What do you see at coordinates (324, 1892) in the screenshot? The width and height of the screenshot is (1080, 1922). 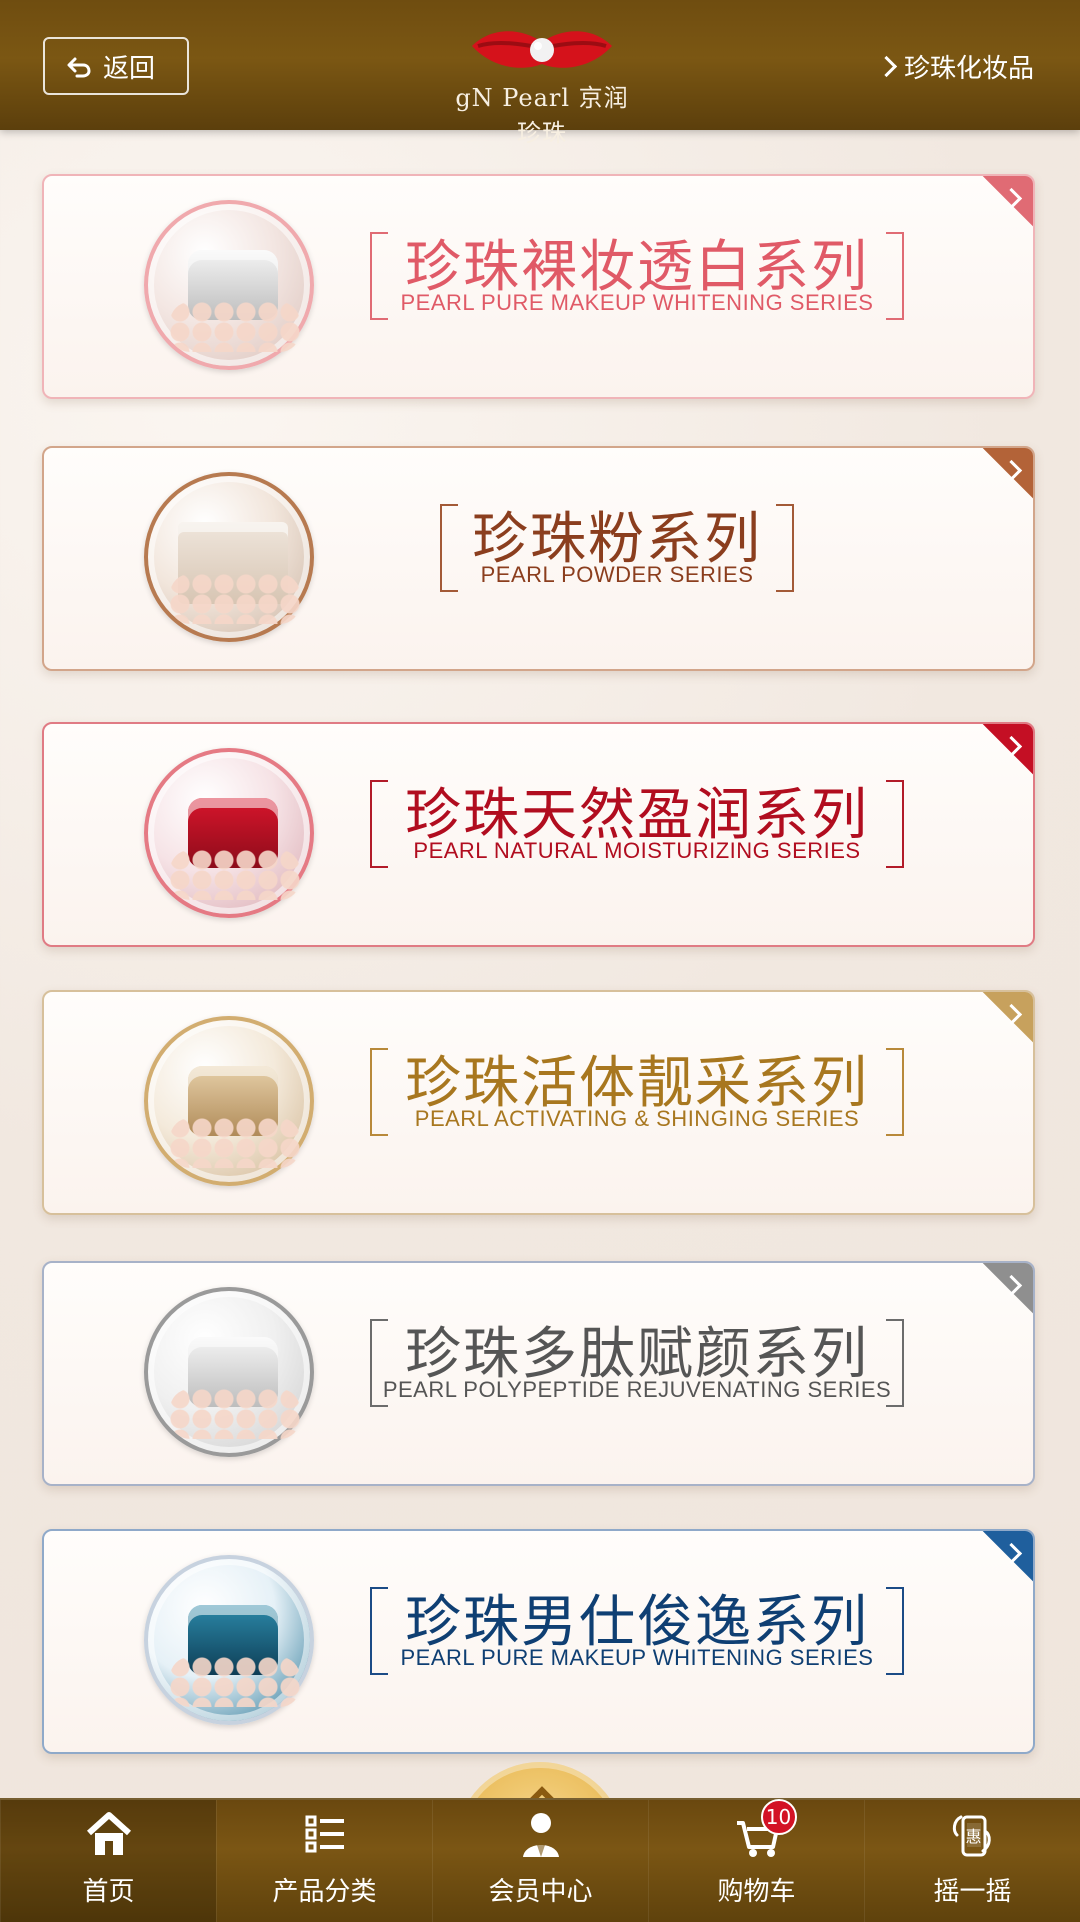 I see `tab-product-categories-label: 产品分类` at bounding box center [324, 1892].